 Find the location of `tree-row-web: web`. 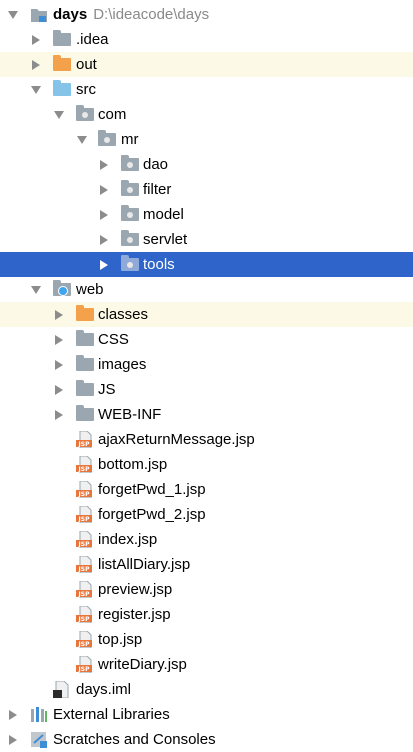

tree-row-web: web is located at coordinates (206, 289).